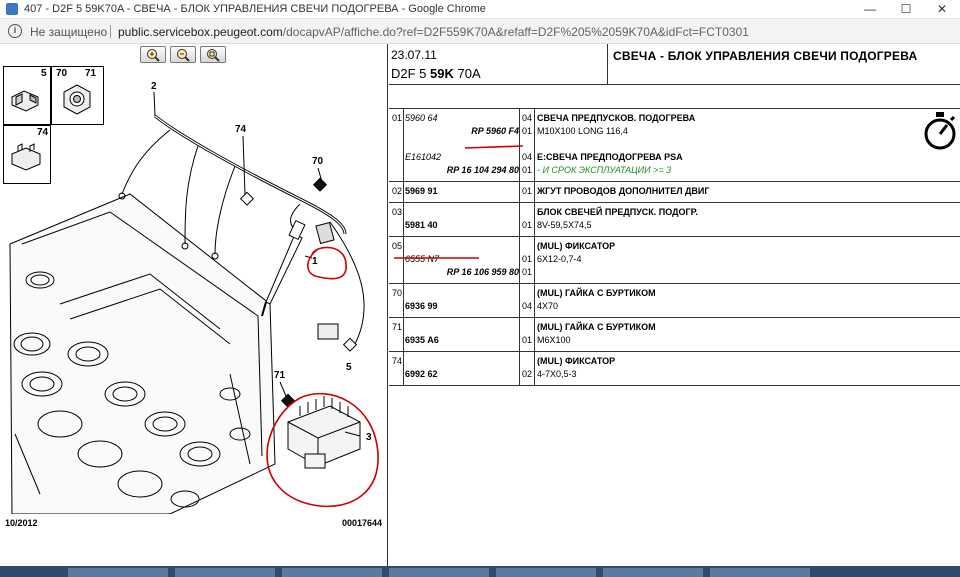 This screenshot has height=577, width=960. What do you see at coordinates (674, 84) in the screenshot?
I see `header-rule` at bounding box center [674, 84].